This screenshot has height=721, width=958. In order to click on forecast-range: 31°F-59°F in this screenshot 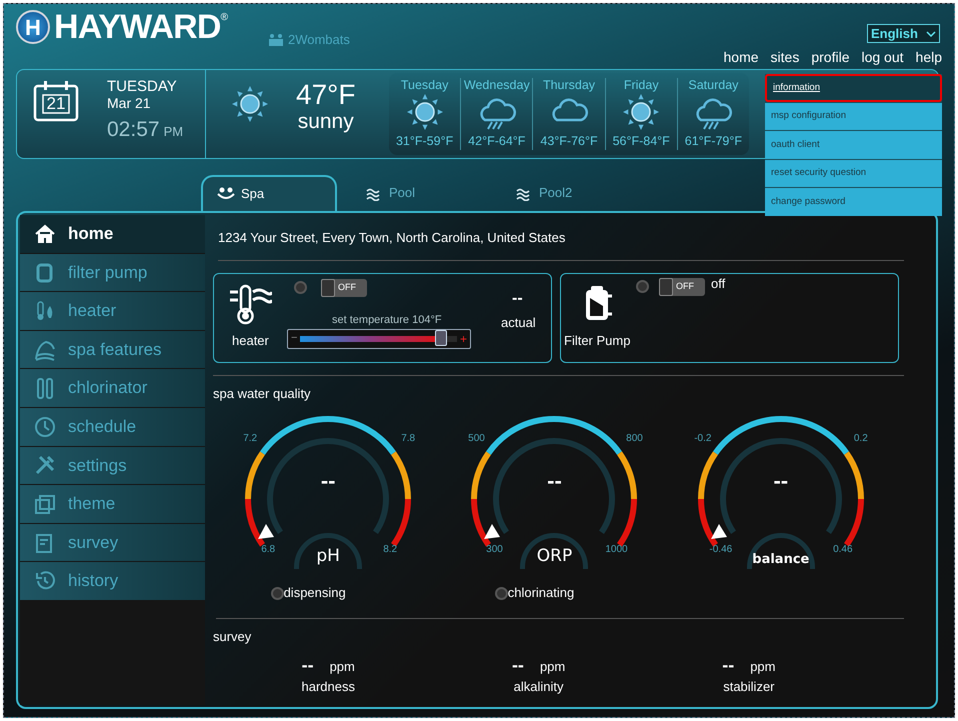, I will do `click(425, 141)`.